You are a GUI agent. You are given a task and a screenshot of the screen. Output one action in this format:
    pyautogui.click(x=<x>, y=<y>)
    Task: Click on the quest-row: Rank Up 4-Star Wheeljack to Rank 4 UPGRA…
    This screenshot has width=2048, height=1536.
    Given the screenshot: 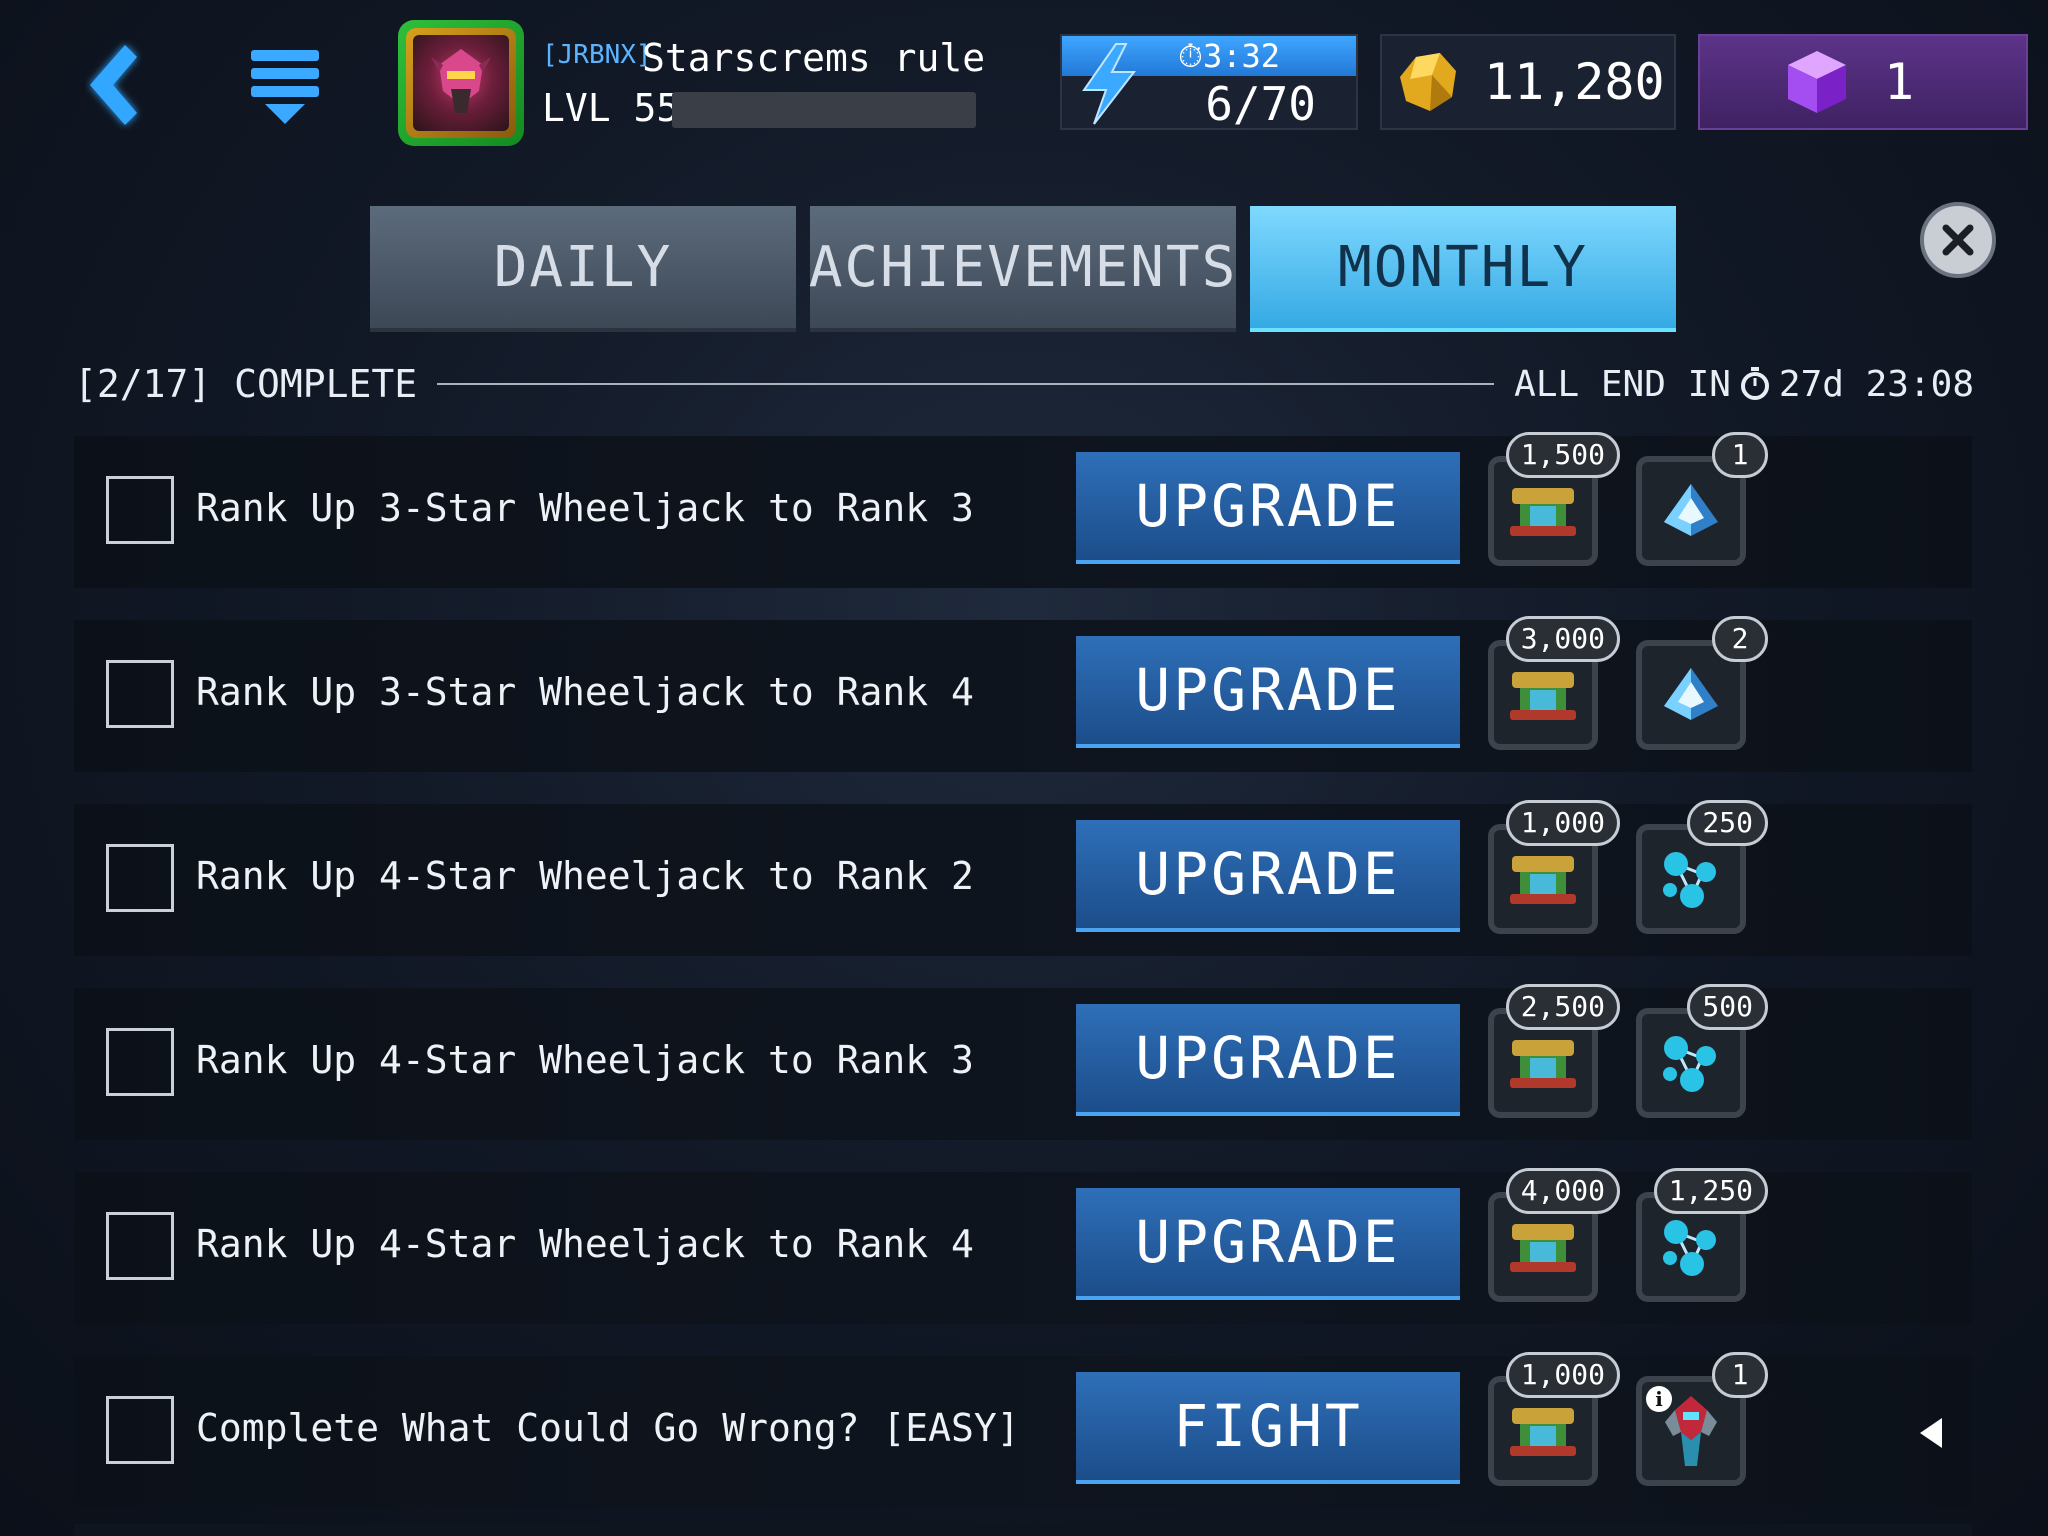 What is the action you would take?
    pyautogui.click(x=1023, y=1246)
    